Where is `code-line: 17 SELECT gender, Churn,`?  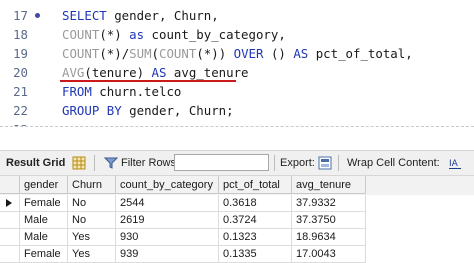
code-line: 17 SELECT gender, Churn, is located at coordinates (237, 15).